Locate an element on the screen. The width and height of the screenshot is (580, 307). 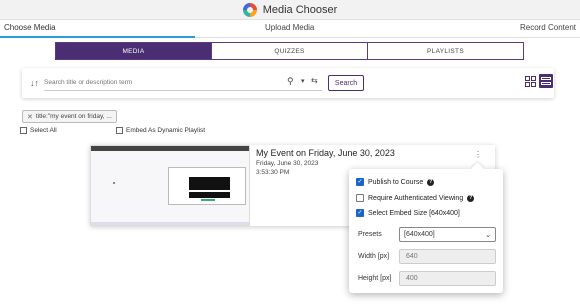
presets-label: Presets is located at coordinates (370, 234).